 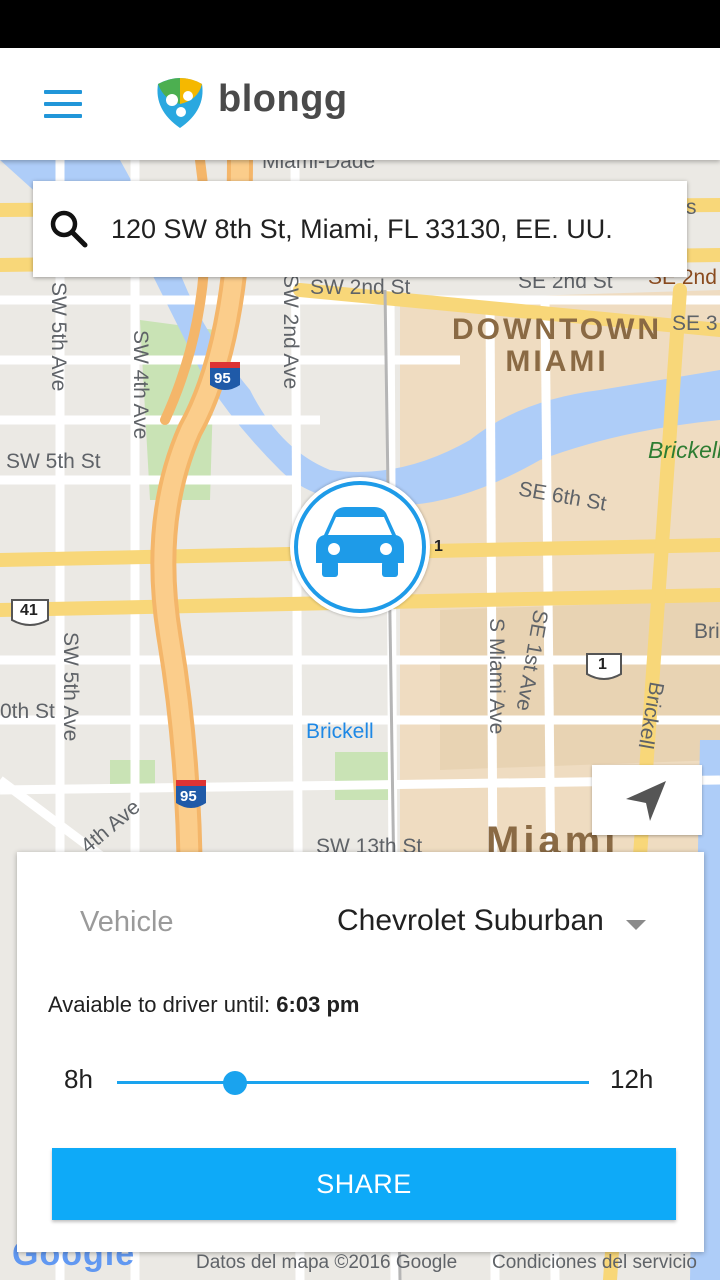 What do you see at coordinates (319, 166) in the screenshot?
I see `map-label: Miami-Dade` at bounding box center [319, 166].